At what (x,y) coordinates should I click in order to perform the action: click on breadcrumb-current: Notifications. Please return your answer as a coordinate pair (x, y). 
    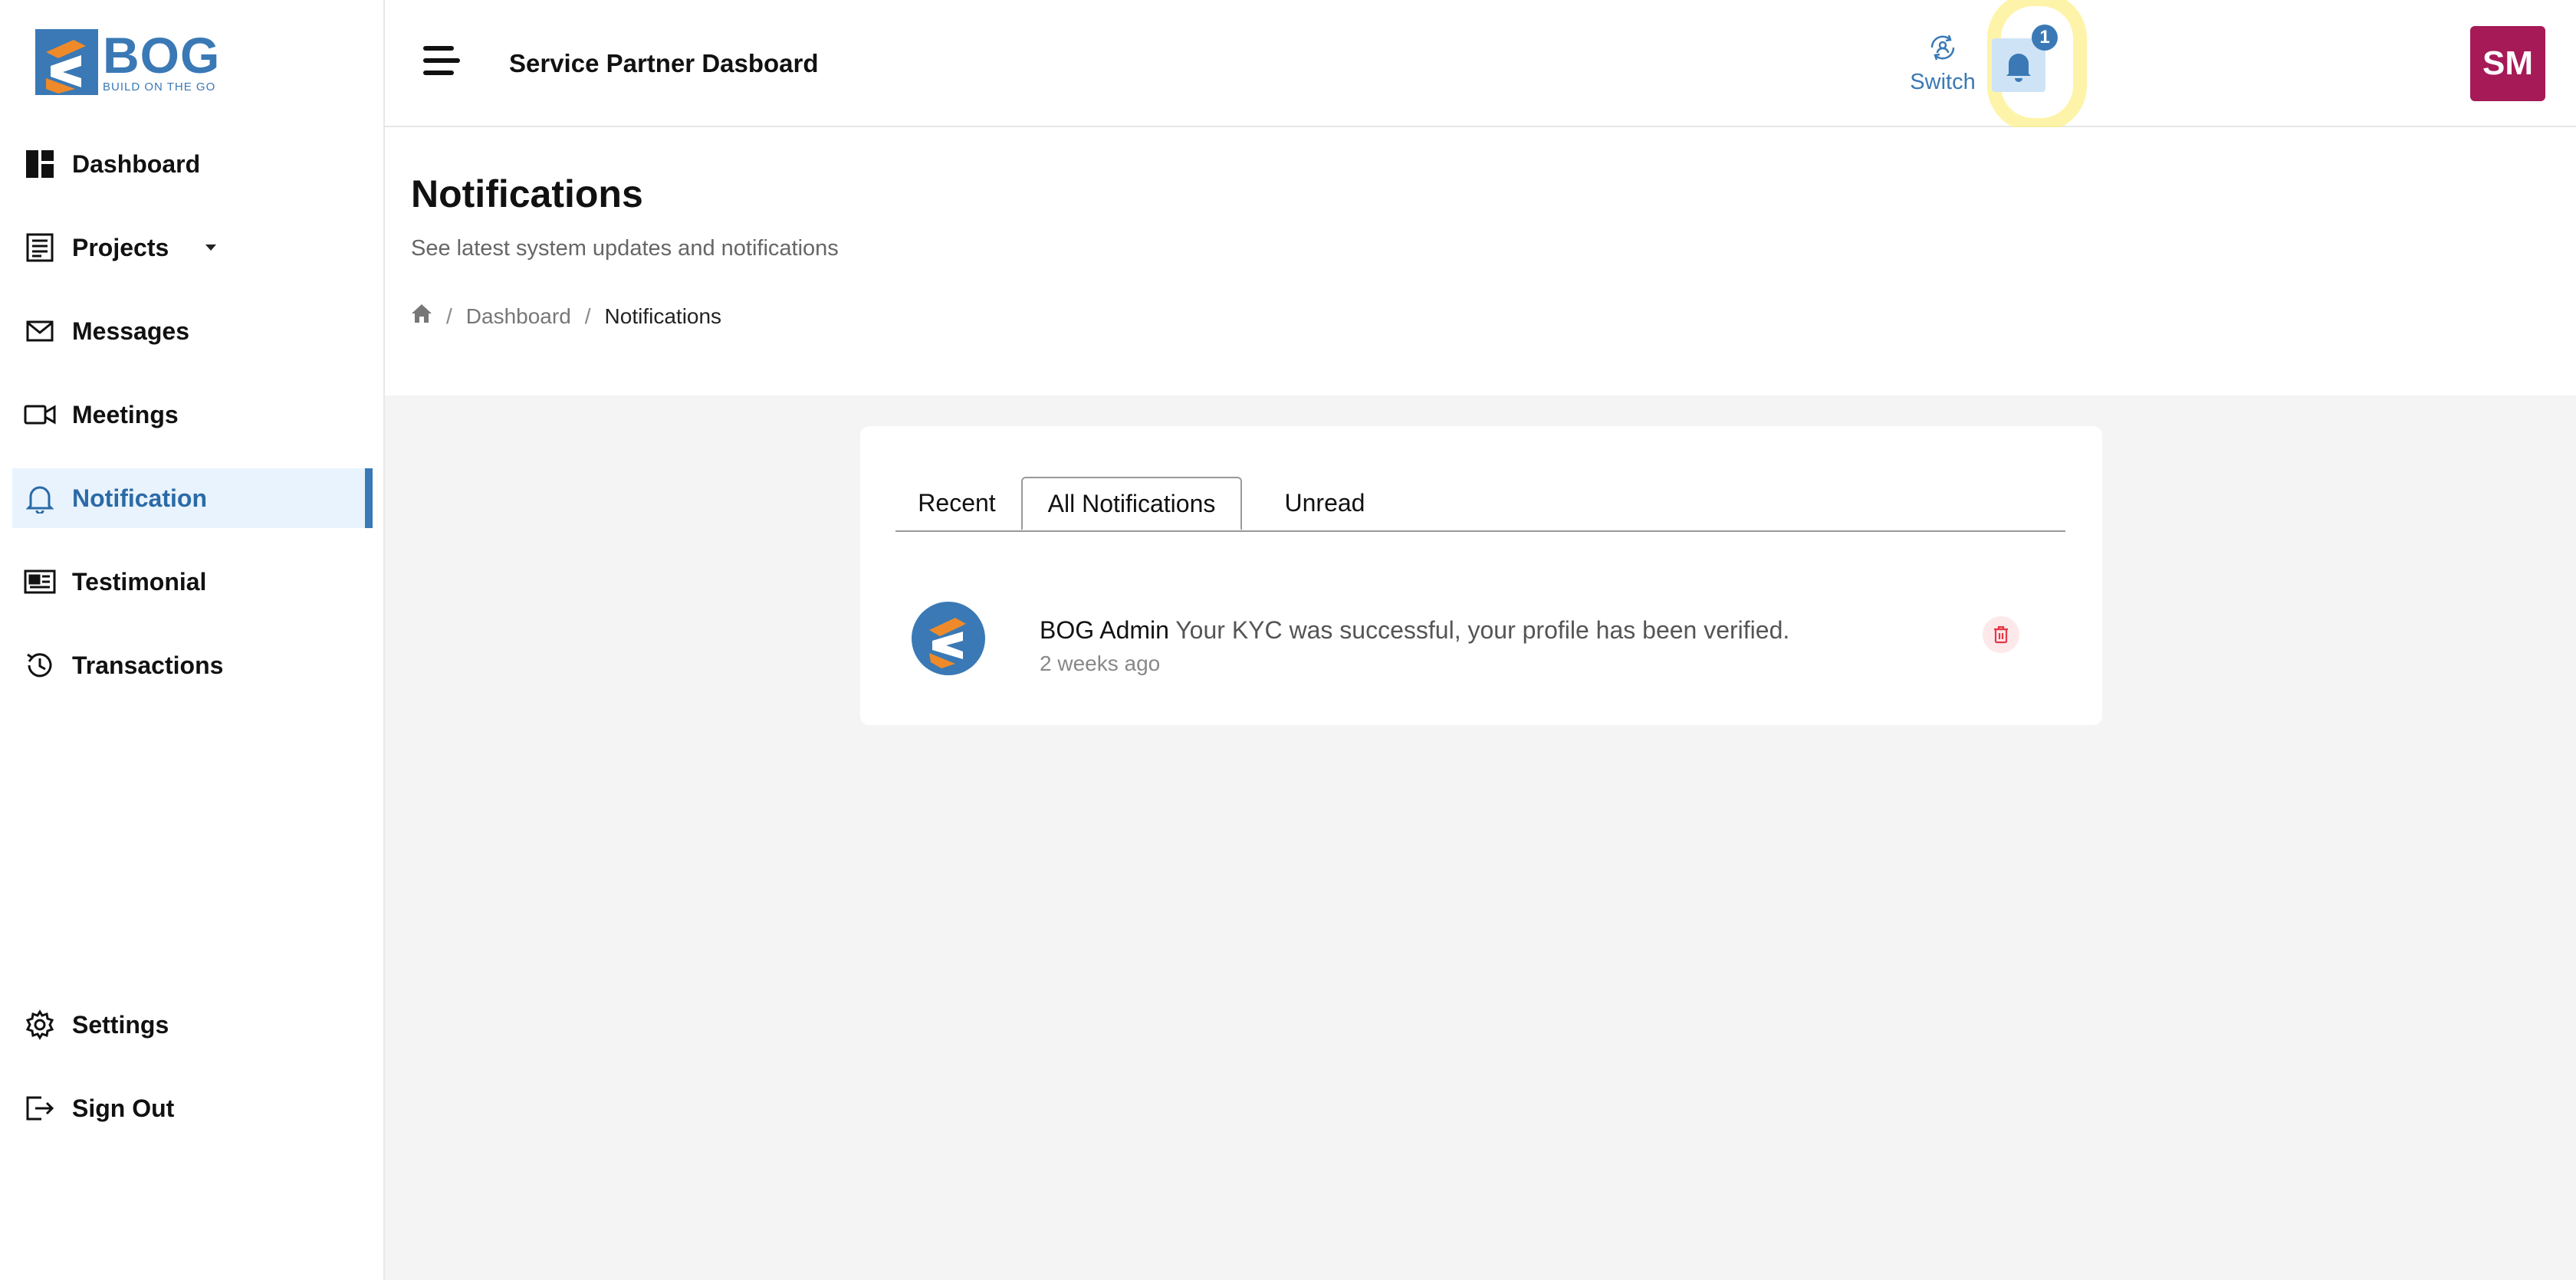
    Looking at the image, I should click on (663, 316).